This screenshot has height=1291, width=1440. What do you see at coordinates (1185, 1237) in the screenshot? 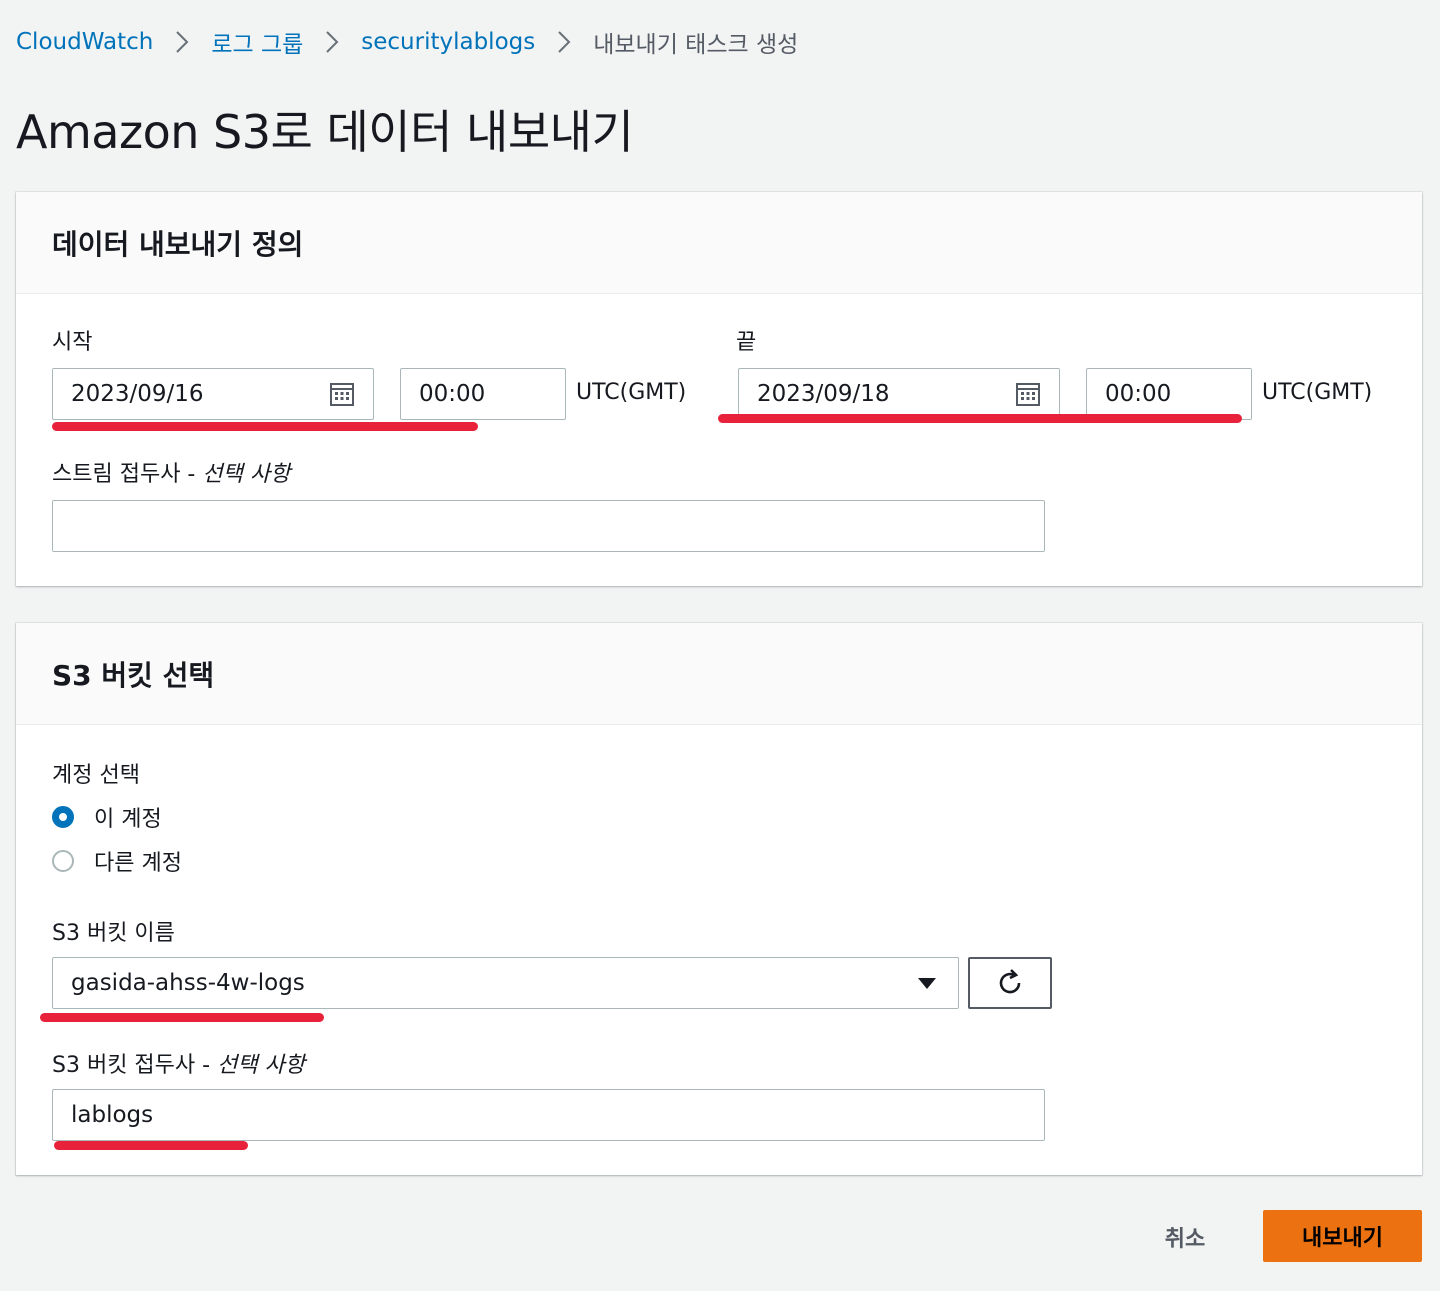
I see `cancel-button: 취소` at bounding box center [1185, 1237].